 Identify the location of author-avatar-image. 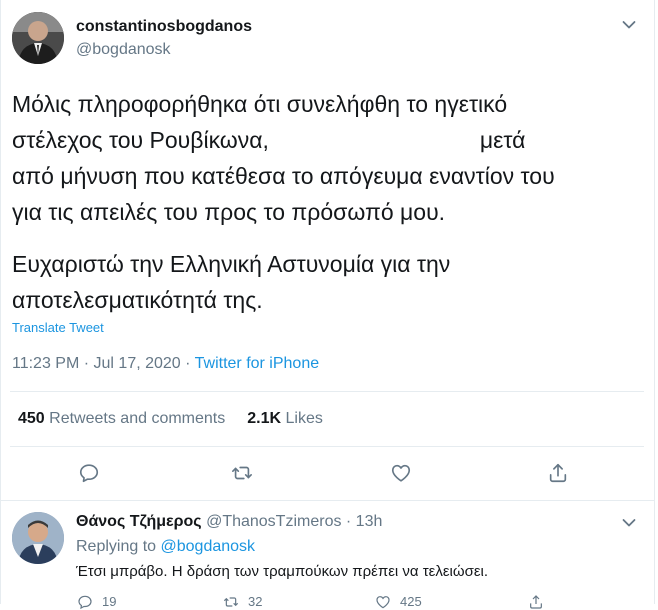
(38, 38).